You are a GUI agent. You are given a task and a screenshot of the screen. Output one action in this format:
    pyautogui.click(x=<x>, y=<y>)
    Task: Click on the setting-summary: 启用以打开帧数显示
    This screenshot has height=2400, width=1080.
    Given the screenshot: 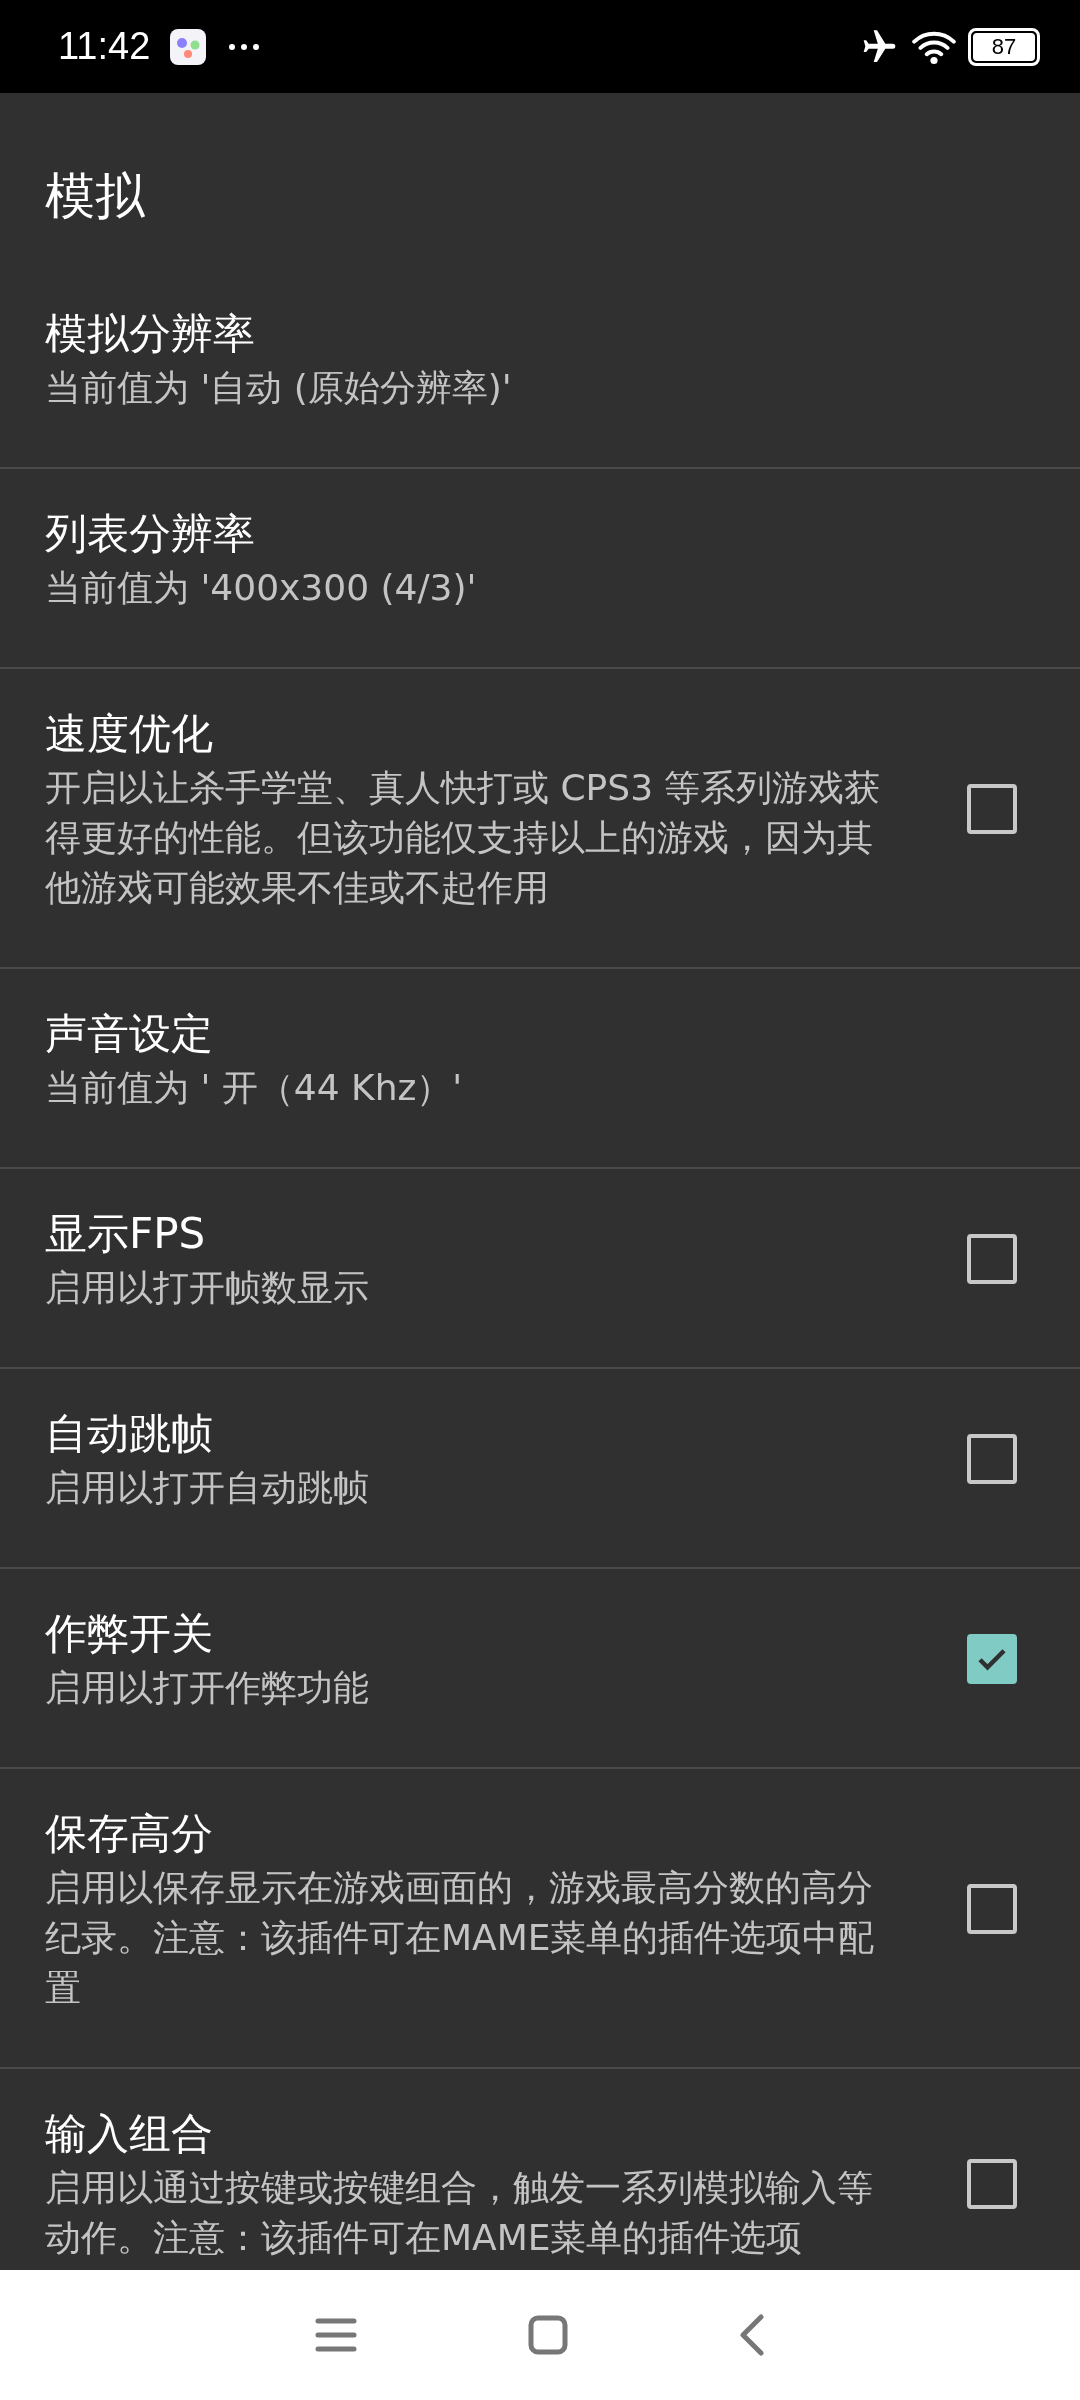 What is the action you would take?
    pyautogui.click(x=207, y=1288)
    